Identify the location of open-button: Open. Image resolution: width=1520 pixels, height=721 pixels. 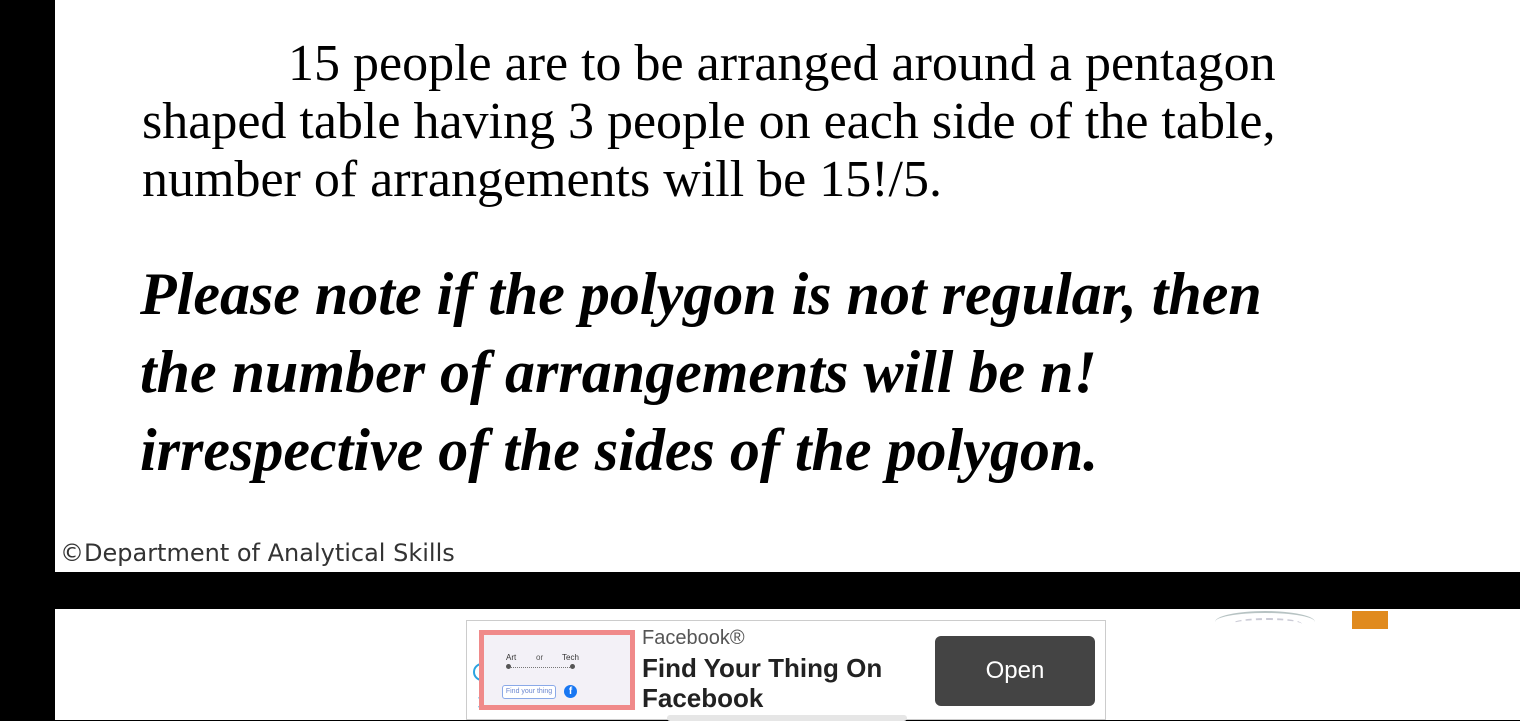
(1015, 671).